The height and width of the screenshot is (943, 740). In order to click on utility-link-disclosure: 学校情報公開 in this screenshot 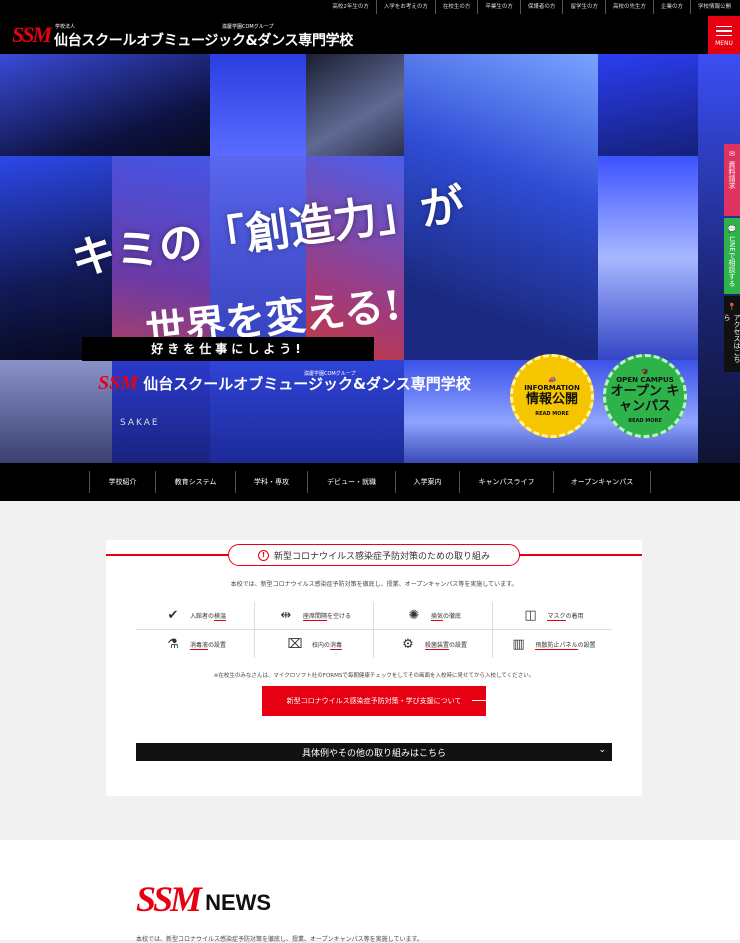, I will do `click(713, 7)`.